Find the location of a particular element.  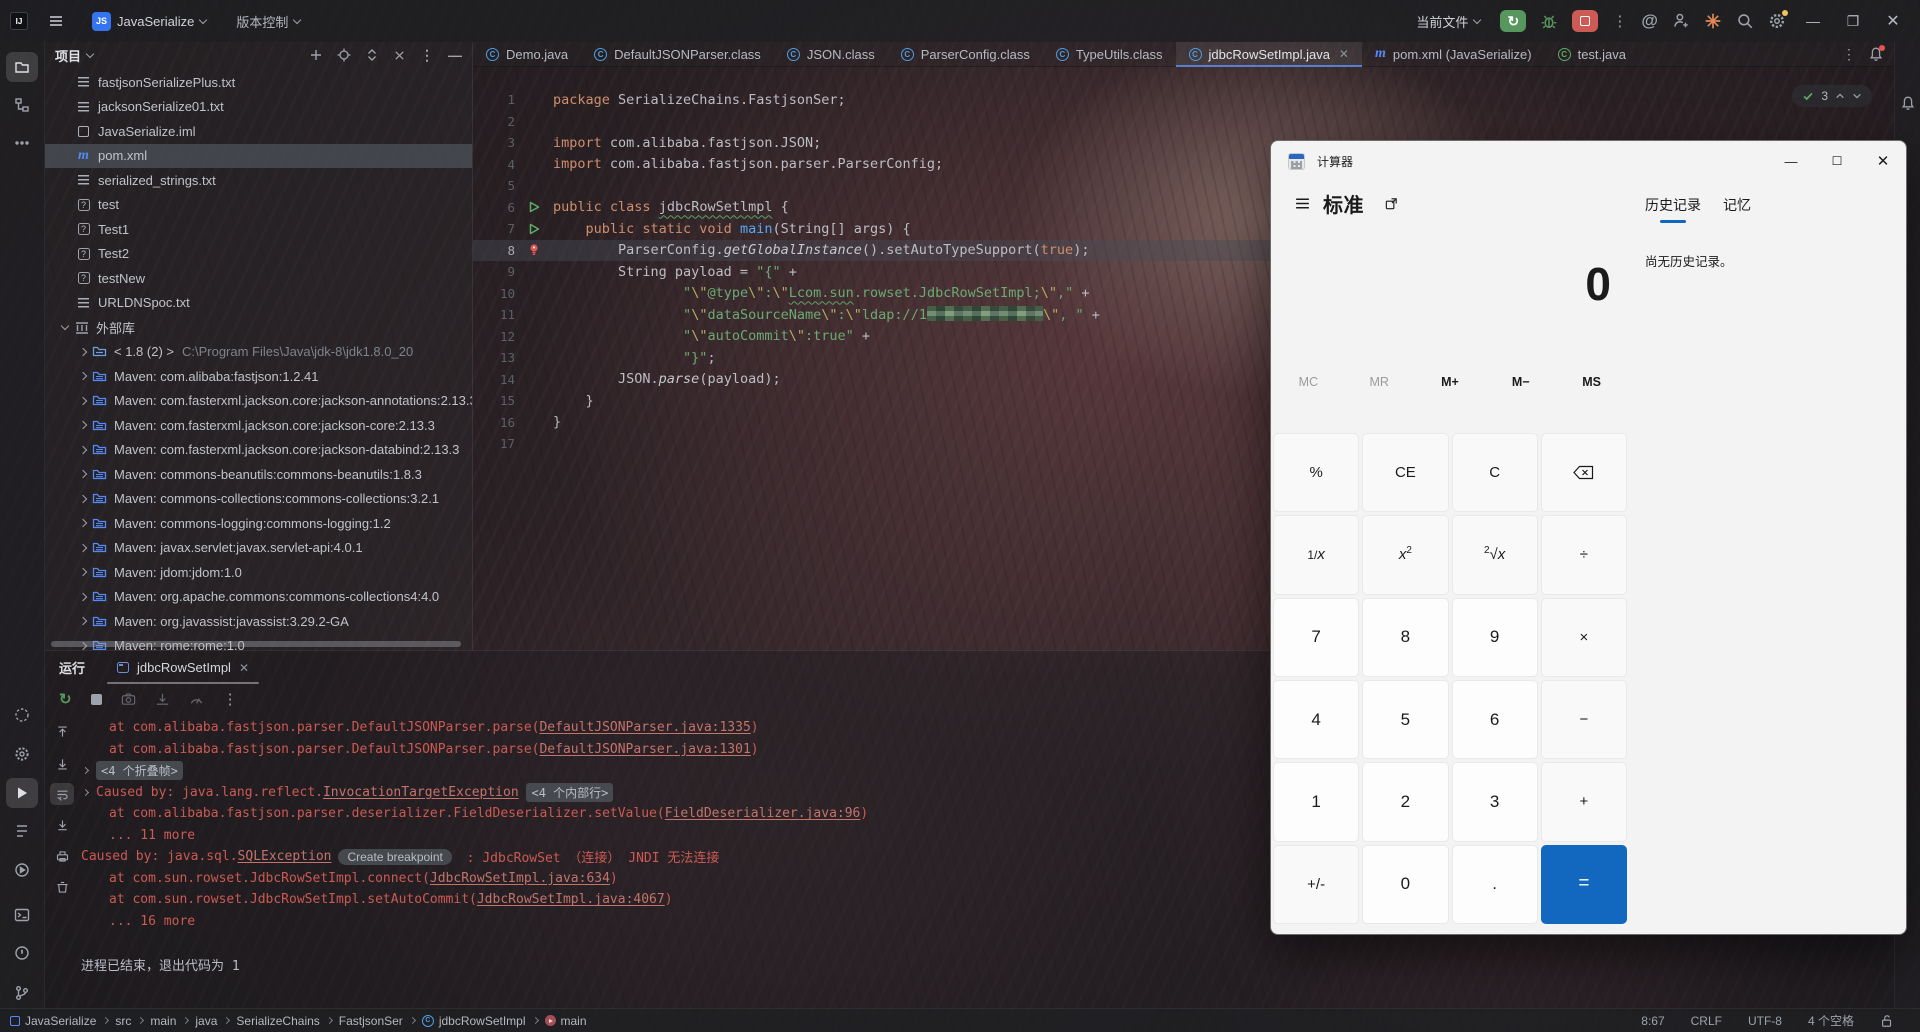

history-tab: 历史记录 is located at coordinates (1673, 210).